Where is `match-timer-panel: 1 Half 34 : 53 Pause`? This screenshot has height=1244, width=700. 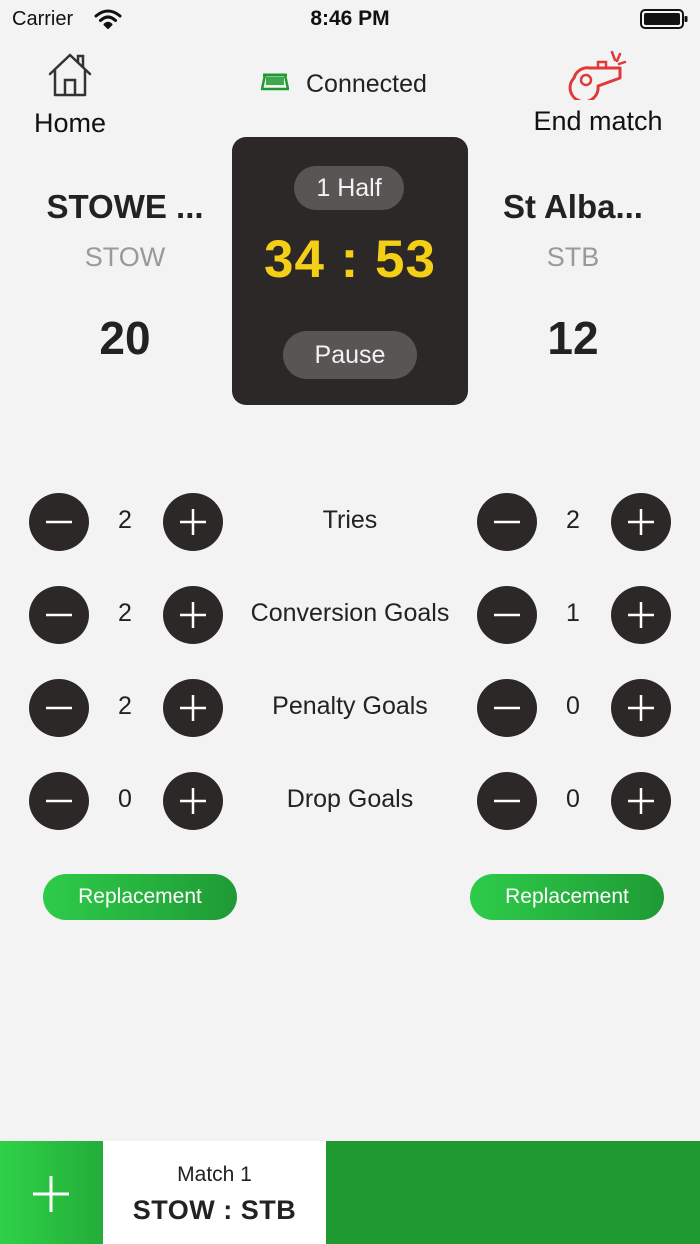
match-timer-panel: 1 Half 34 : 53 Pause is located at coordinates (350, 271).